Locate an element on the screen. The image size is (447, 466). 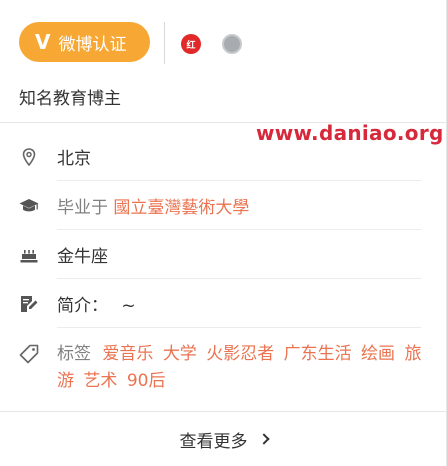
weibo-verified-badge: V 微博认证 is located at coordinates (84, 42).